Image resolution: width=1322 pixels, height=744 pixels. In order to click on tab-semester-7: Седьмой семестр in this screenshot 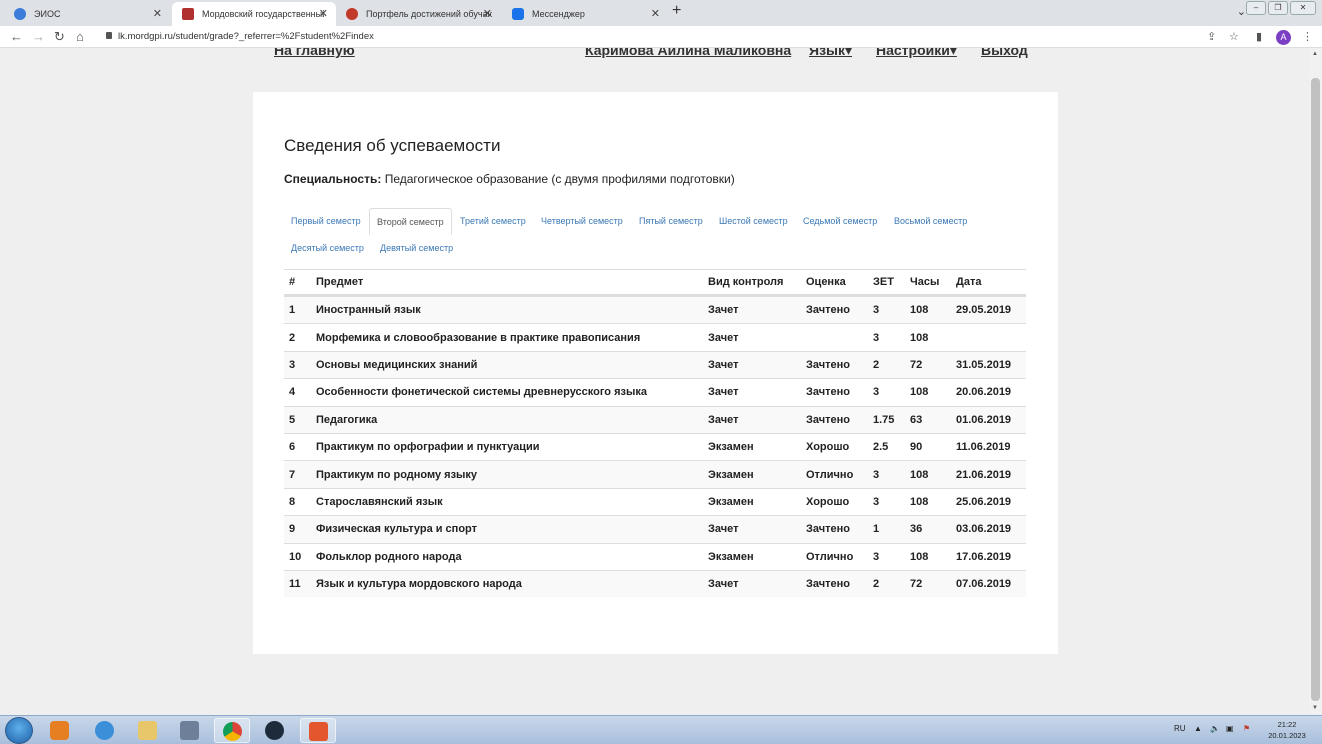, I will do `click(840, 221)`.